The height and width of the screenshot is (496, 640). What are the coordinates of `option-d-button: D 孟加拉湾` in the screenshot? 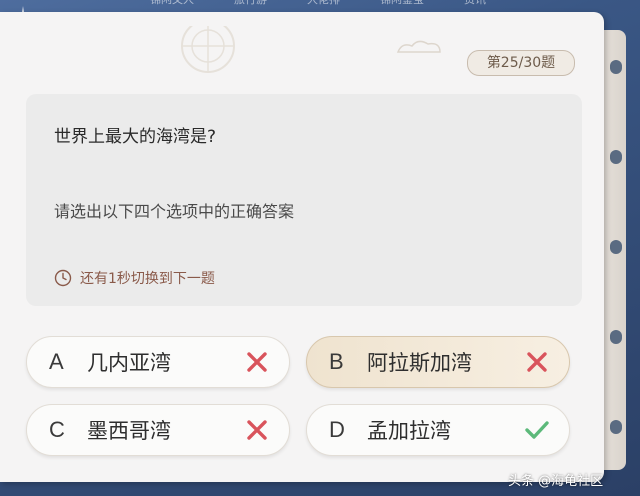 It's located at (438, 430).